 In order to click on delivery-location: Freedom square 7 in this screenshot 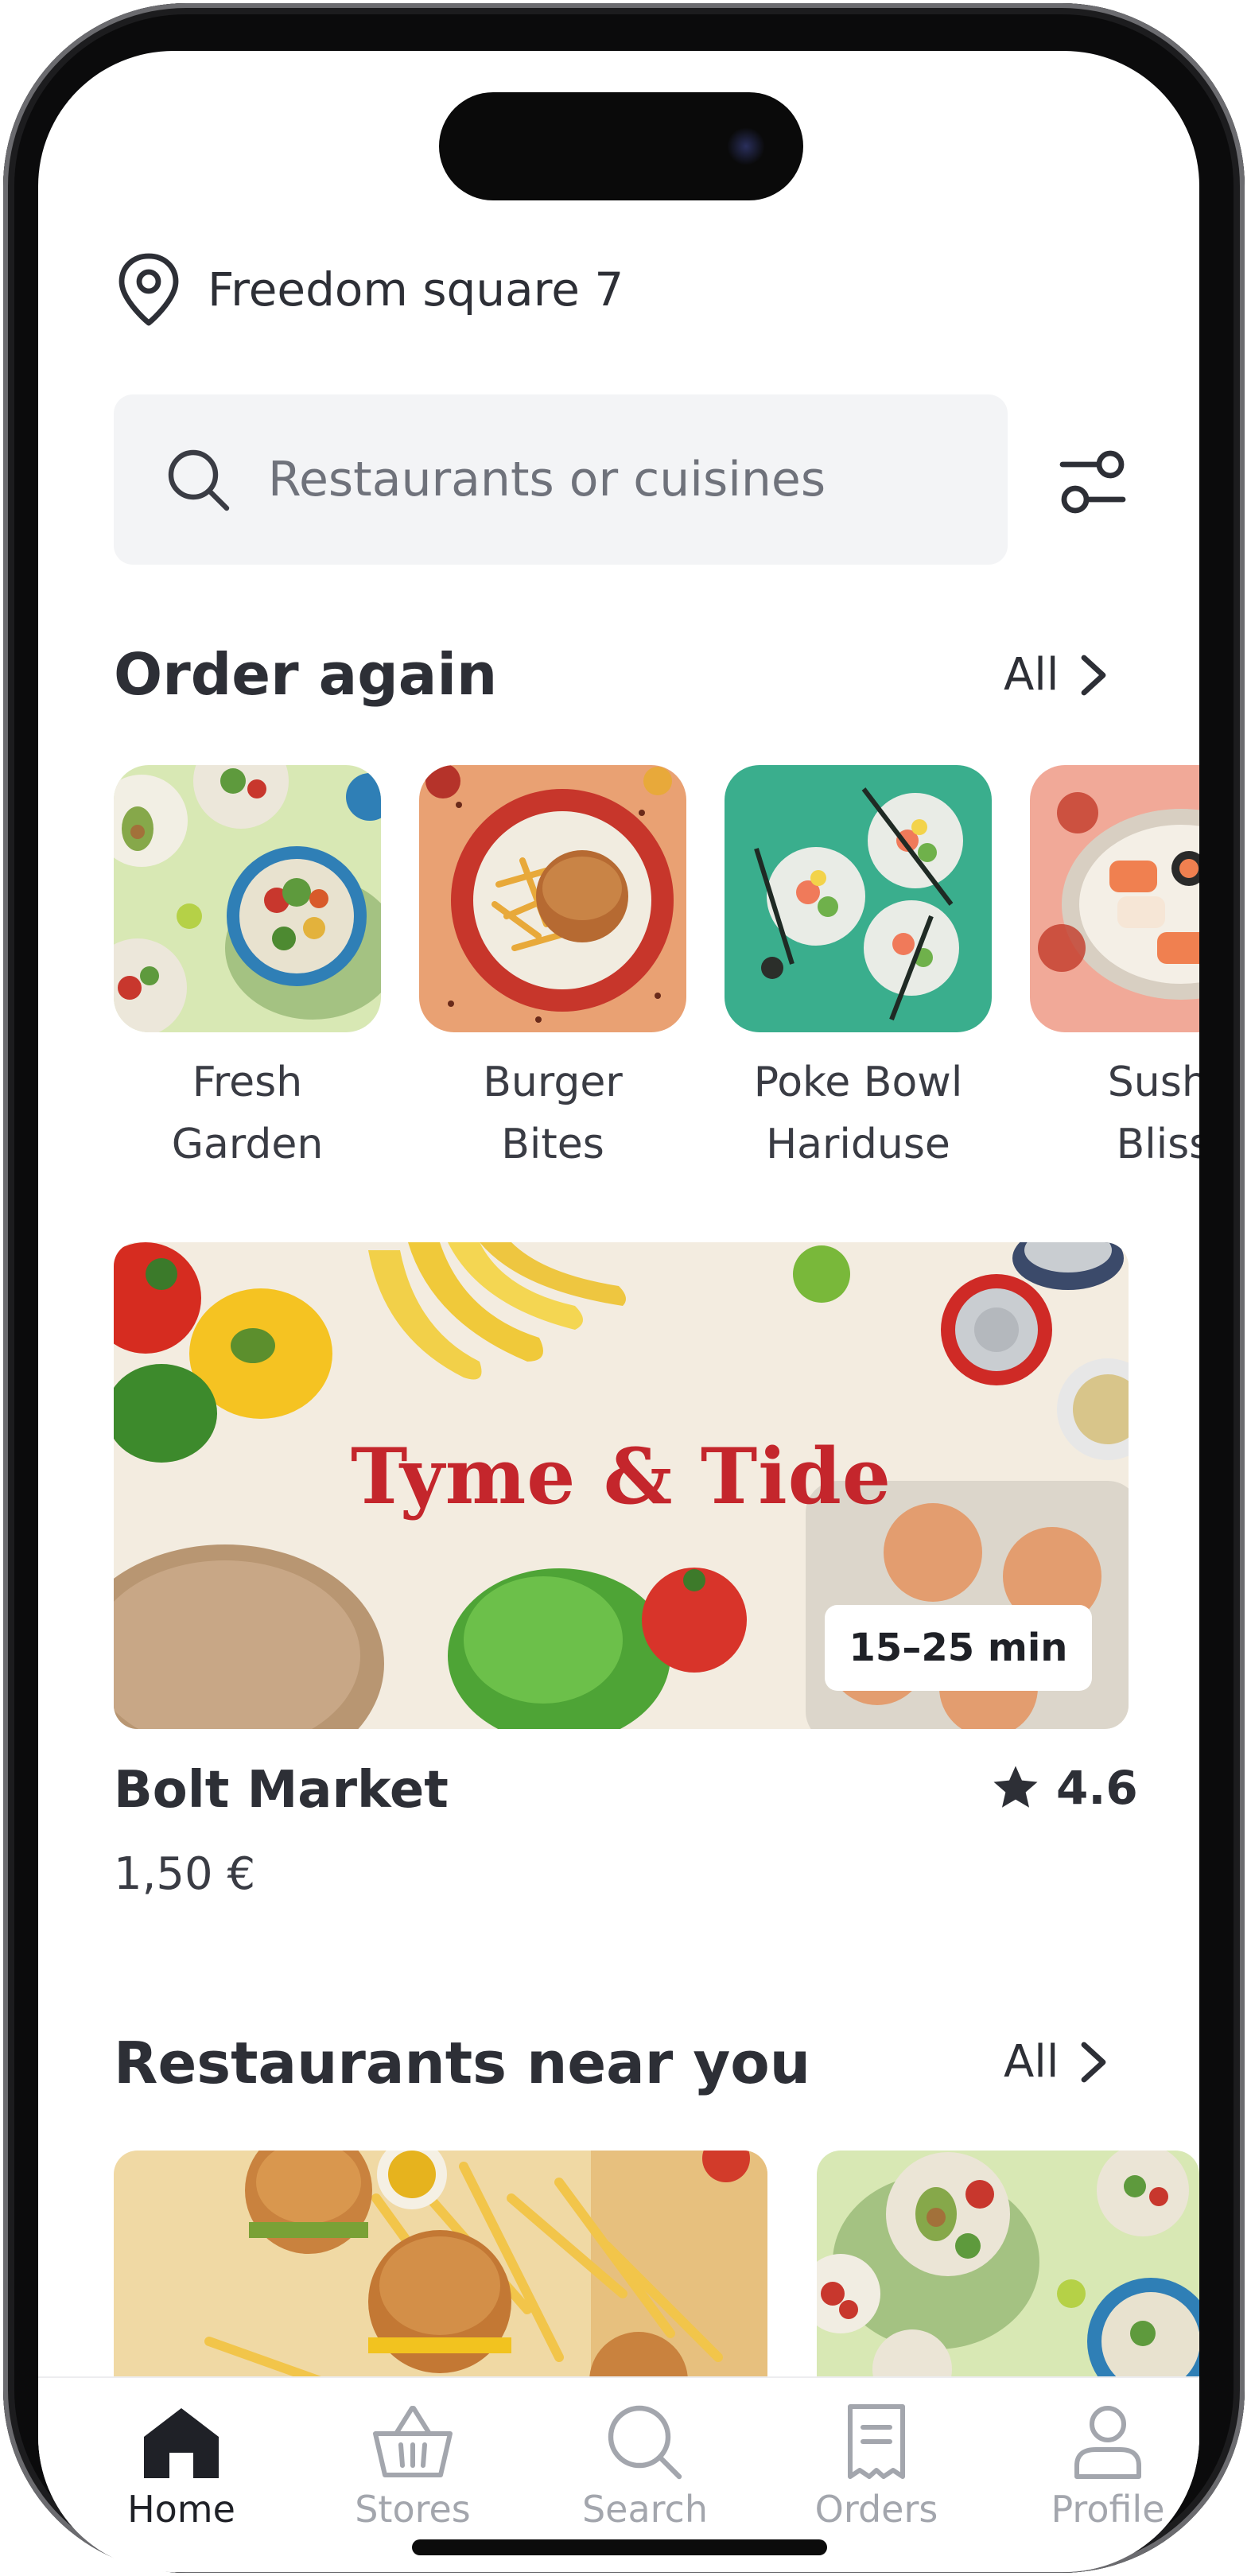, I will do `click(369, 289)`.